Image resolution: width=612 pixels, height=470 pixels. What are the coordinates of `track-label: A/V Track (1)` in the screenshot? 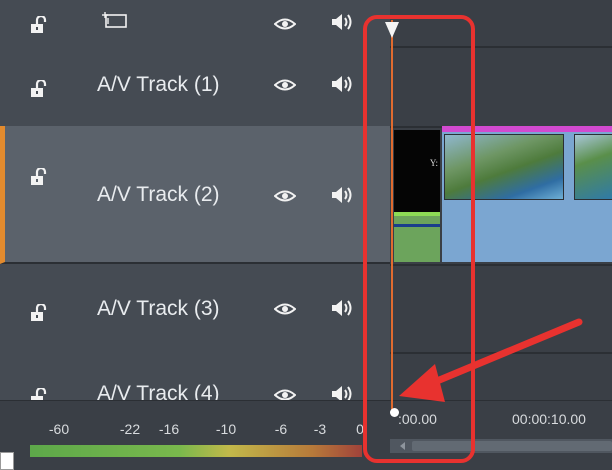 It's located at (158, 84).